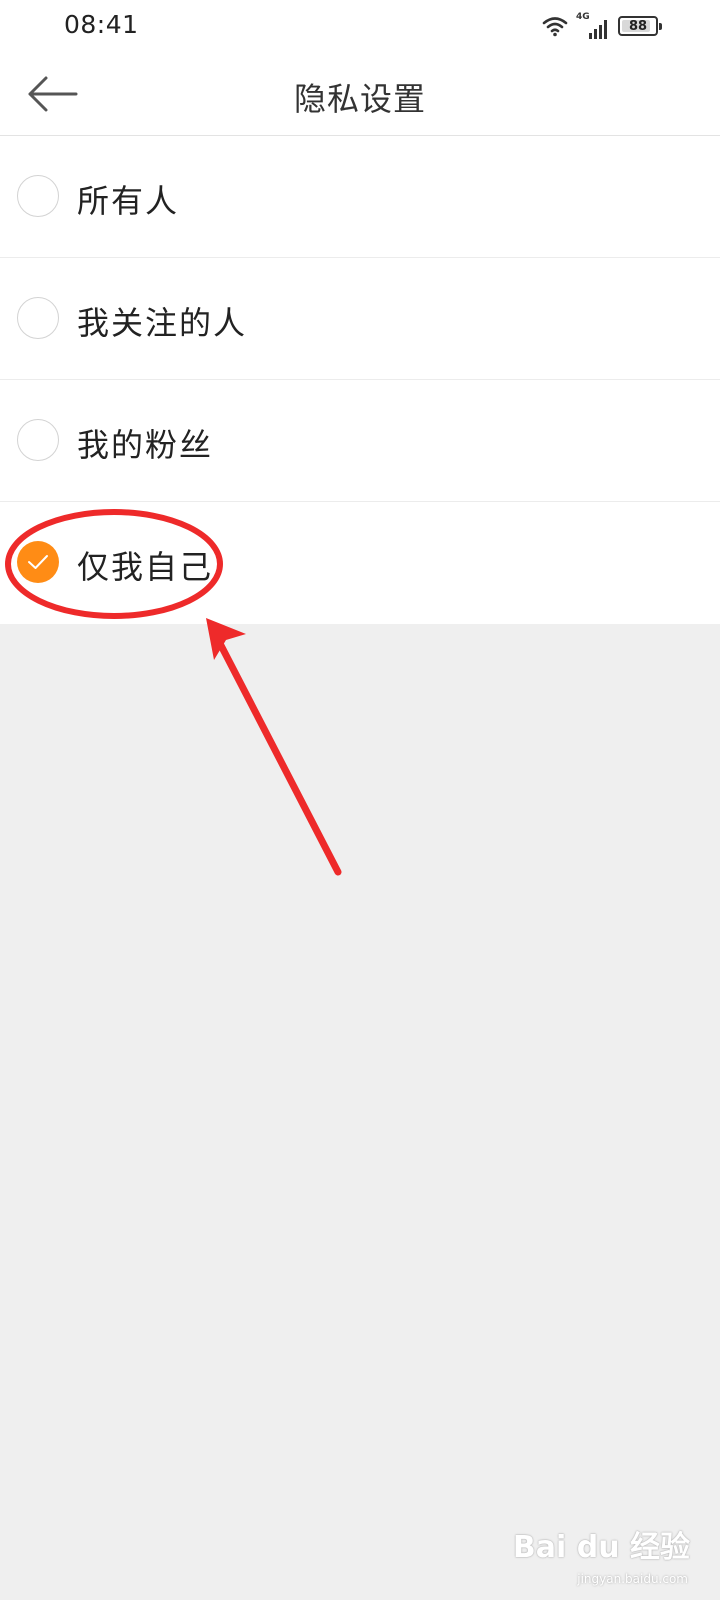 The height and width of the screenshot is (1600, 720). Describe the element at coordinates (632, 1579) in the screenshot. I see `watermark-url: jingyan.baidu.com` at that location.